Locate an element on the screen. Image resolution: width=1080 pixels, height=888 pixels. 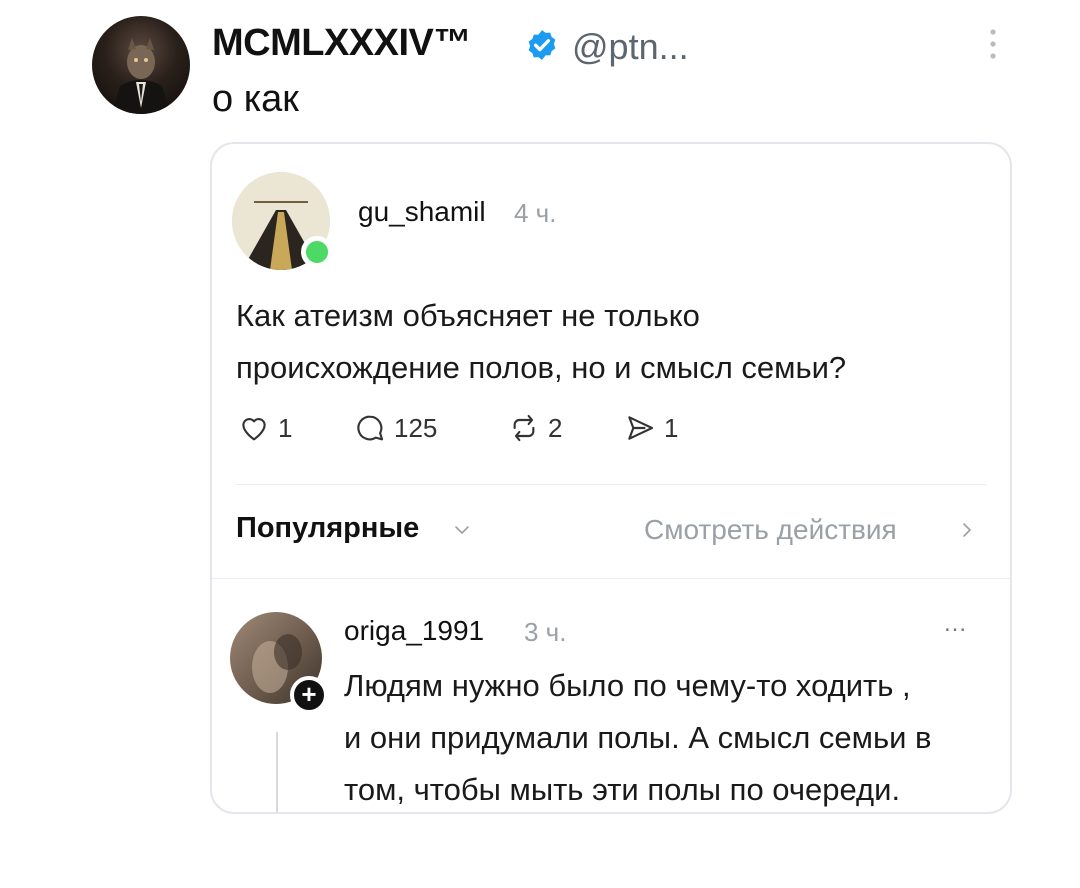
send-icon is located at coordinates (641, 428).